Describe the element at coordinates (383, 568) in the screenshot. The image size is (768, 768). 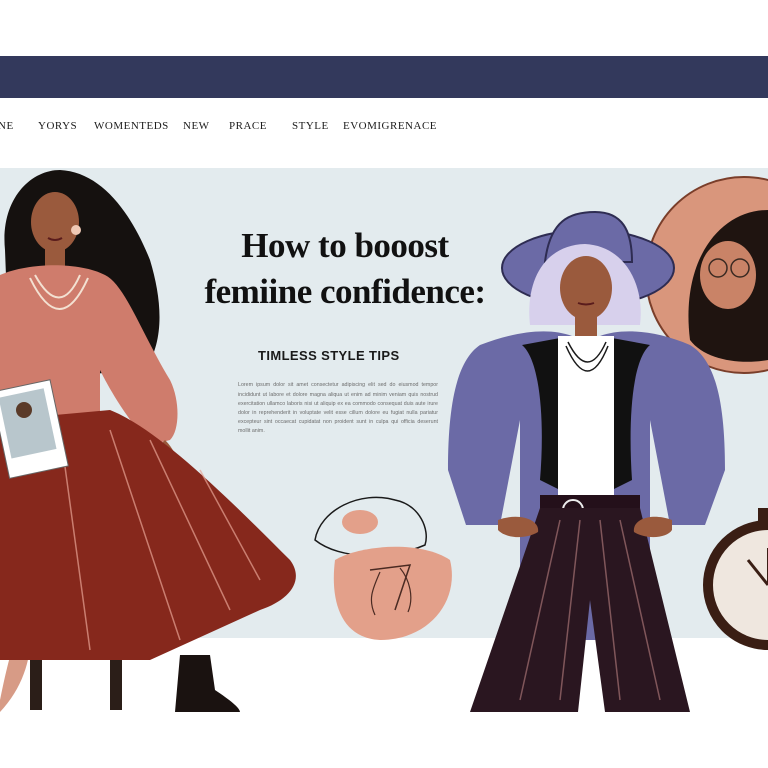
I see `hat-and-purse-illustration` at that location.